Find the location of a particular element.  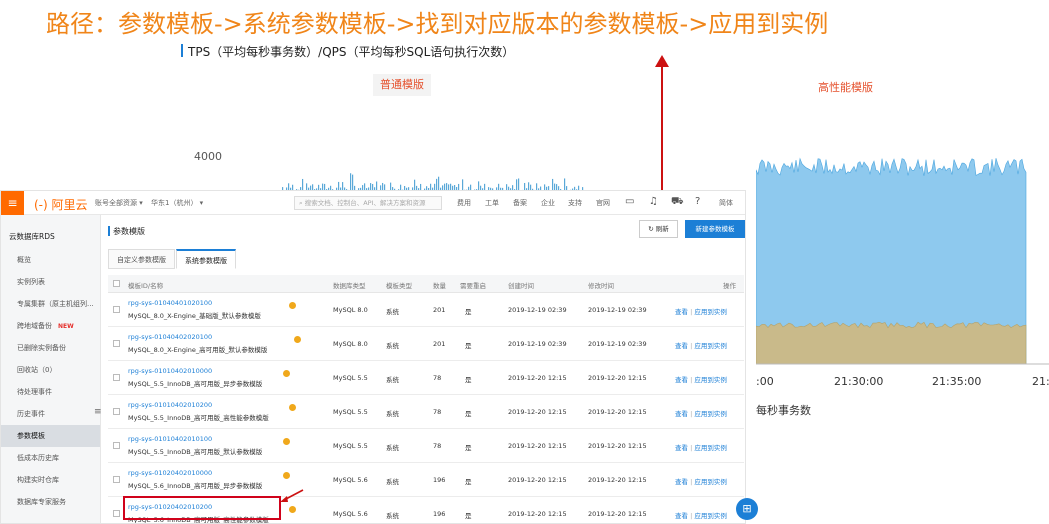

cart-icon: ⛟ is located at coordinates (677, 202).